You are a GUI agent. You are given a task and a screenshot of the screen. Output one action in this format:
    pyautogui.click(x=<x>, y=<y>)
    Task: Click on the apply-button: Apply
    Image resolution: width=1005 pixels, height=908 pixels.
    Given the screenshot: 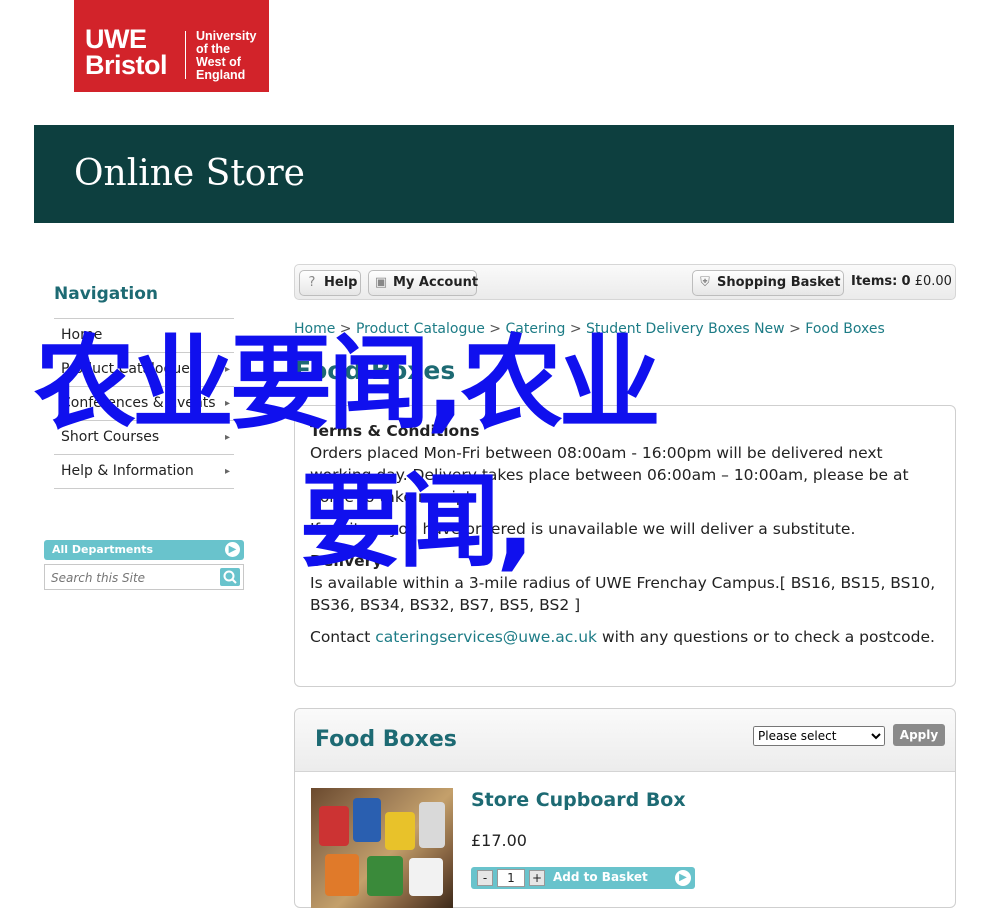 What is the action you would take?
    pyautogui.click(x=919, y=735)
    